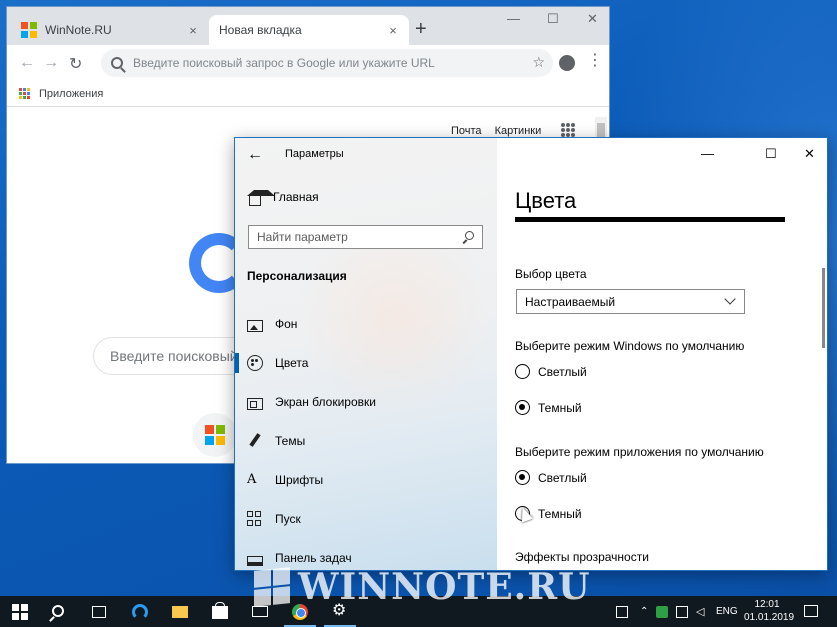 Image resolution: width=837 pixels, height=627 pixels. Describe the element at coordinates (769, 617) in the screenshot. I see `clock-date: 01.01.2019` at that location.